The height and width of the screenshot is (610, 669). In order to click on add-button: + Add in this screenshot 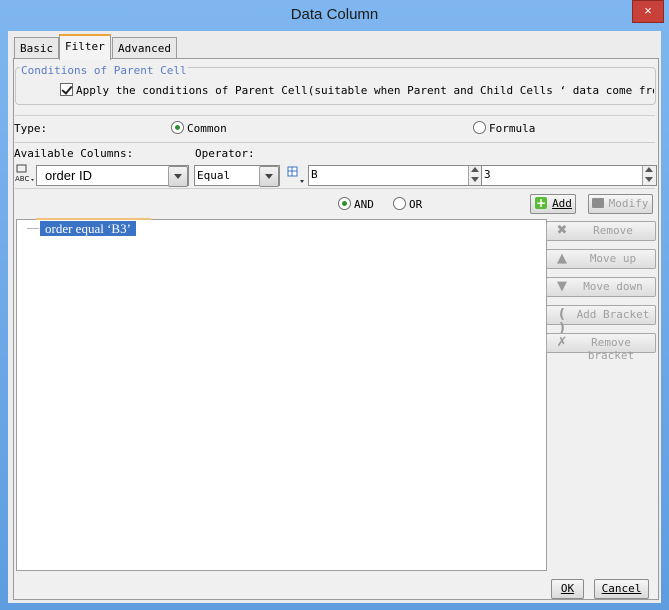, I will do `click(553, 204)`.